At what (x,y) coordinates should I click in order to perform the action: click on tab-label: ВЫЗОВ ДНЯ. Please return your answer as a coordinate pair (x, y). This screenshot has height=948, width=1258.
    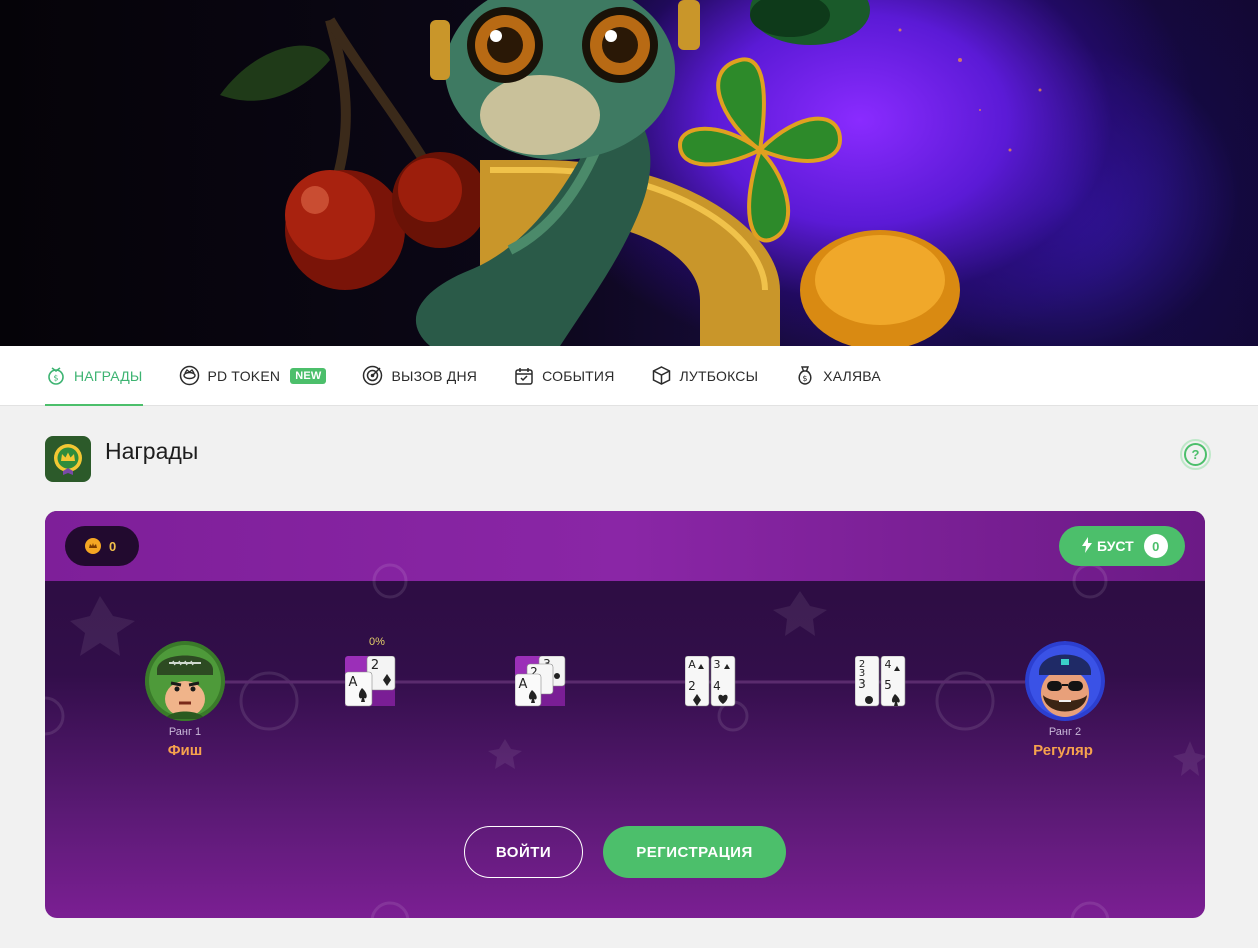
    Looking at the image, I should click on (434, 375).